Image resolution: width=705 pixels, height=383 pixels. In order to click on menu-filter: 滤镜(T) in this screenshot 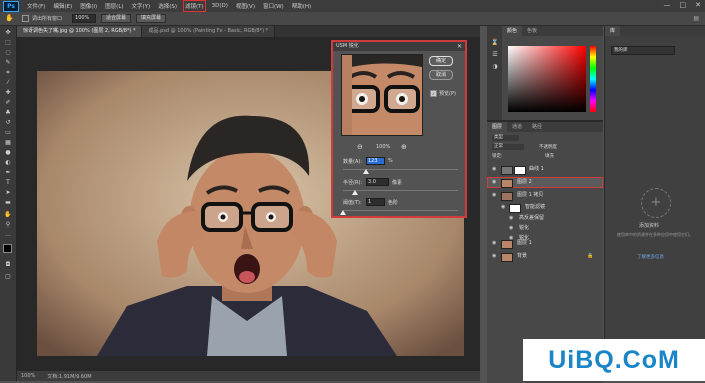, I will do `click(194, 6)`.